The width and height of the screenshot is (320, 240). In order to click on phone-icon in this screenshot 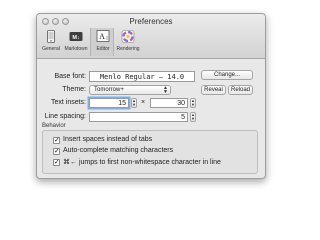, I will do `click(51, 36)`.